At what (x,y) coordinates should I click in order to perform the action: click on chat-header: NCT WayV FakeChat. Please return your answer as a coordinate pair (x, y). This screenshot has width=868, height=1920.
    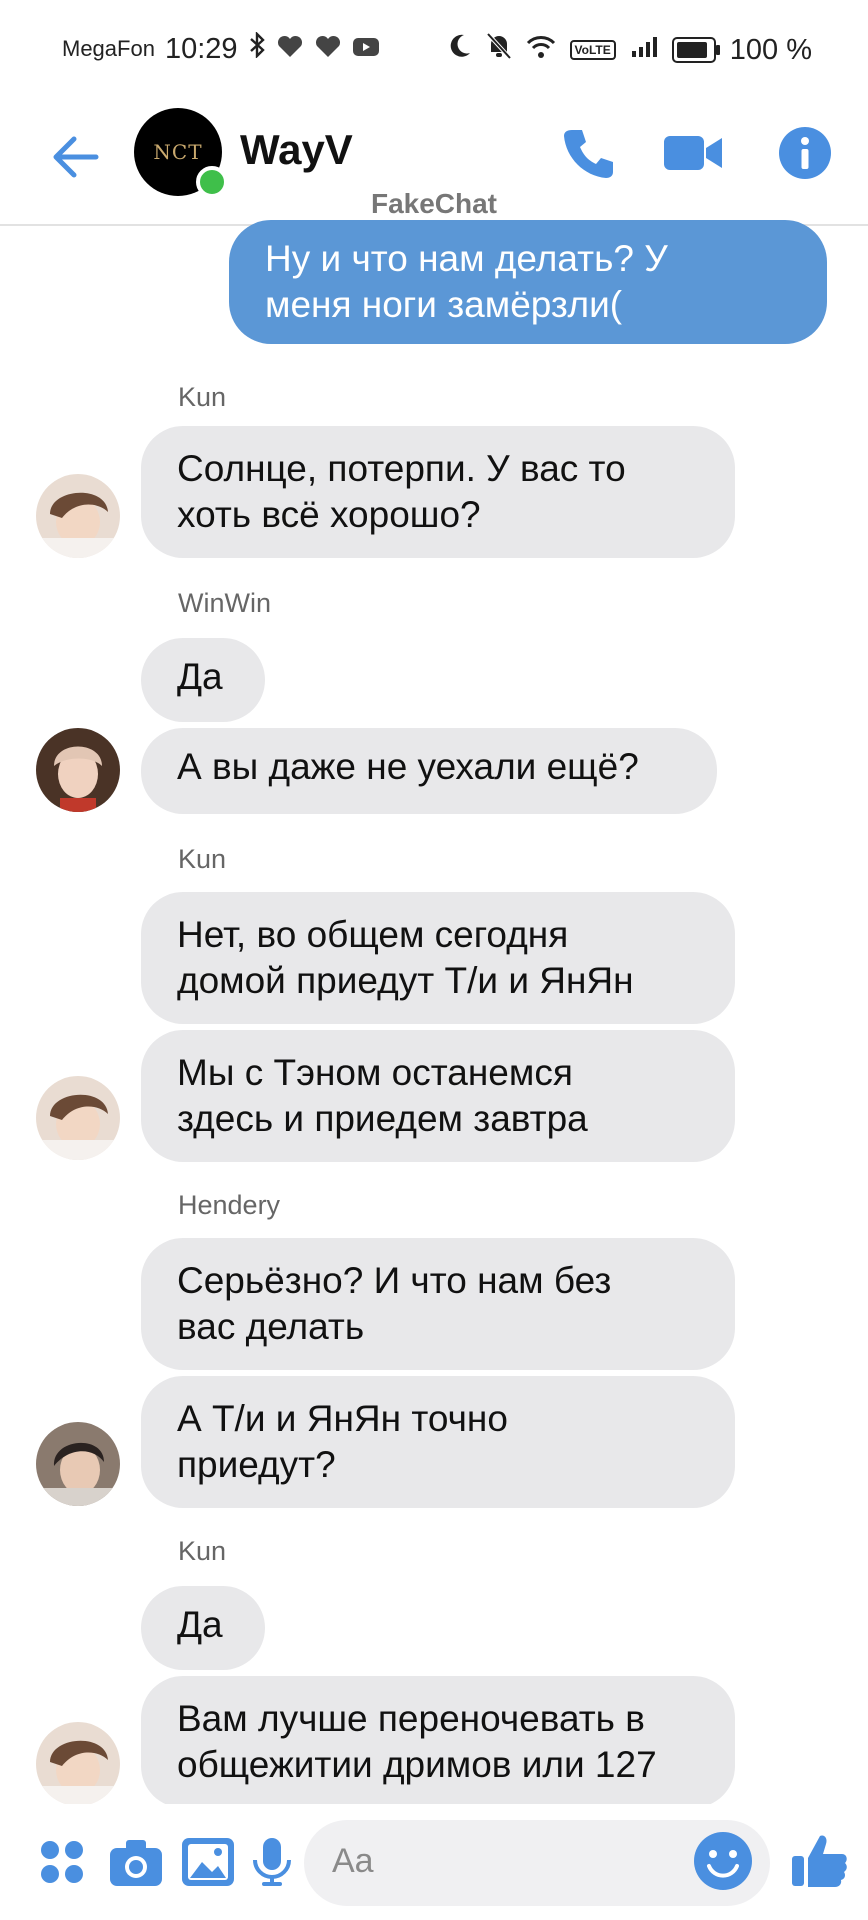
    Looking at the image, I should click on (434, 161).